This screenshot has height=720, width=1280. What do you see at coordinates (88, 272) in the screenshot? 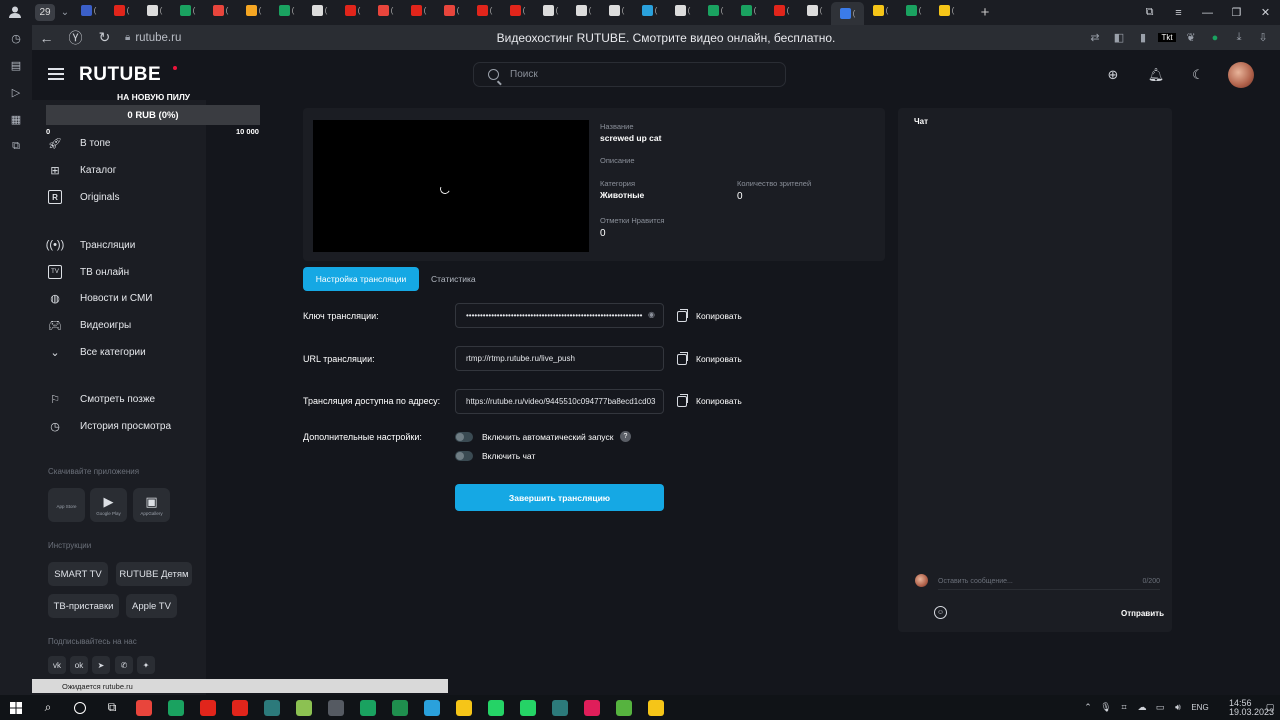
I see `sidebar-item-tv: TV ТВ онлайн` at bounding box center [88, 272].